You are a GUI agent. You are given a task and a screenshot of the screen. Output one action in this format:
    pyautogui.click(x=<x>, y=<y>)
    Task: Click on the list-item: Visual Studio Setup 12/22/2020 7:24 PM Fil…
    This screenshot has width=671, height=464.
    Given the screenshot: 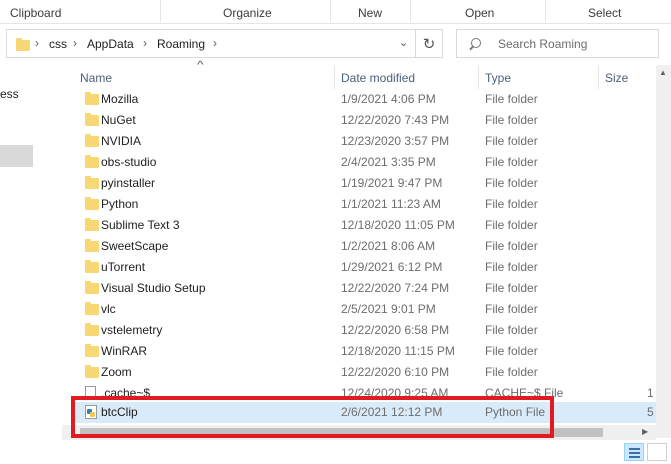 What is the action you would take?
    pyautogui.click(x=365, y=288)
    